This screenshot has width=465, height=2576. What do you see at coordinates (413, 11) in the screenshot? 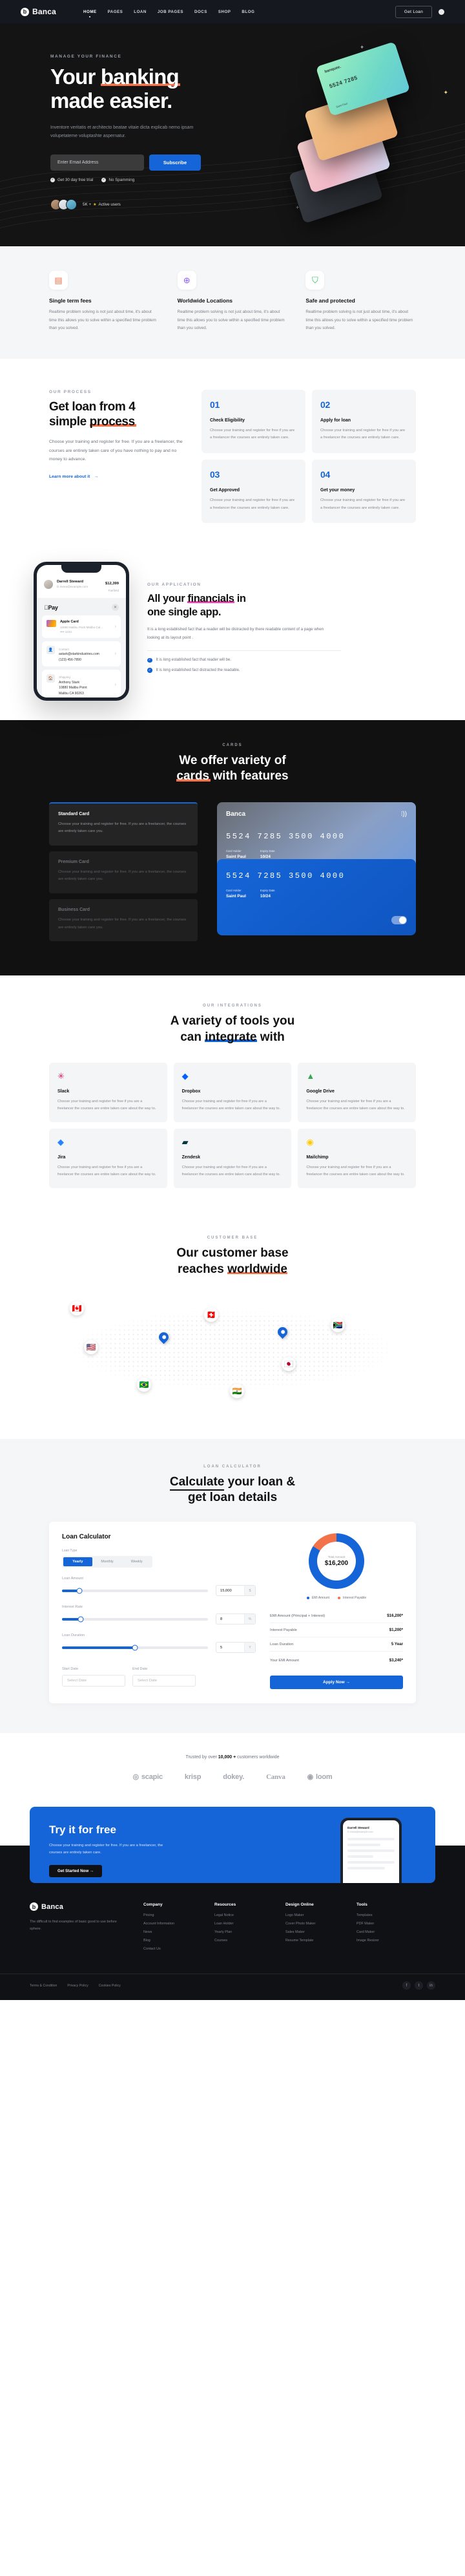
I see `get-loan-button: Get Loan` at bounding box center [413, 11].